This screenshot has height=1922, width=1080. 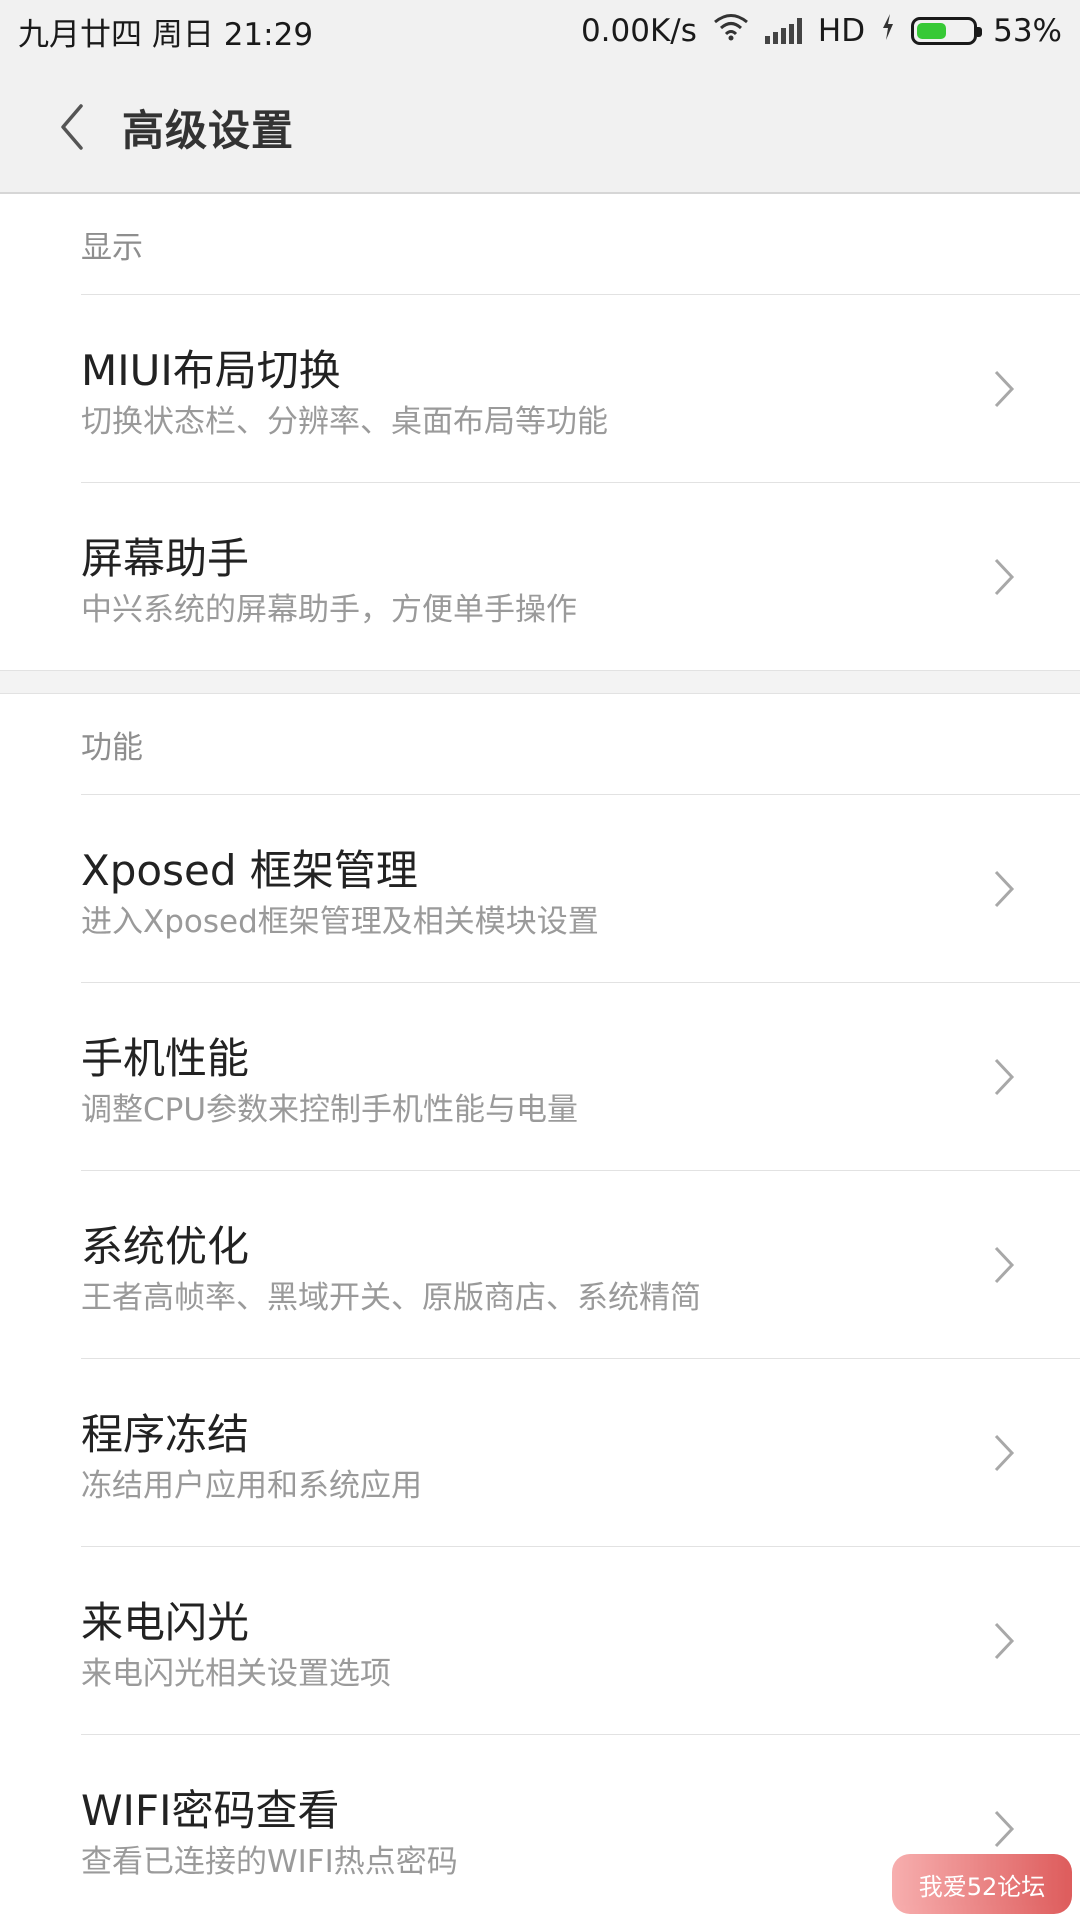 I want to click on item-title: 手机性能, so click(x=165, y=1058).